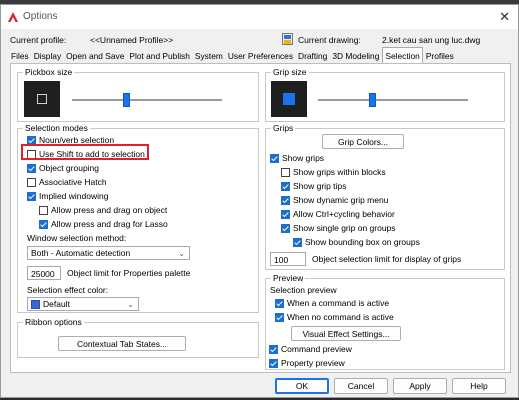 The height and width of the screenshot is (400, 519). I want to click on object-grouping-checkbox: Object grouping, so click(63, 168).